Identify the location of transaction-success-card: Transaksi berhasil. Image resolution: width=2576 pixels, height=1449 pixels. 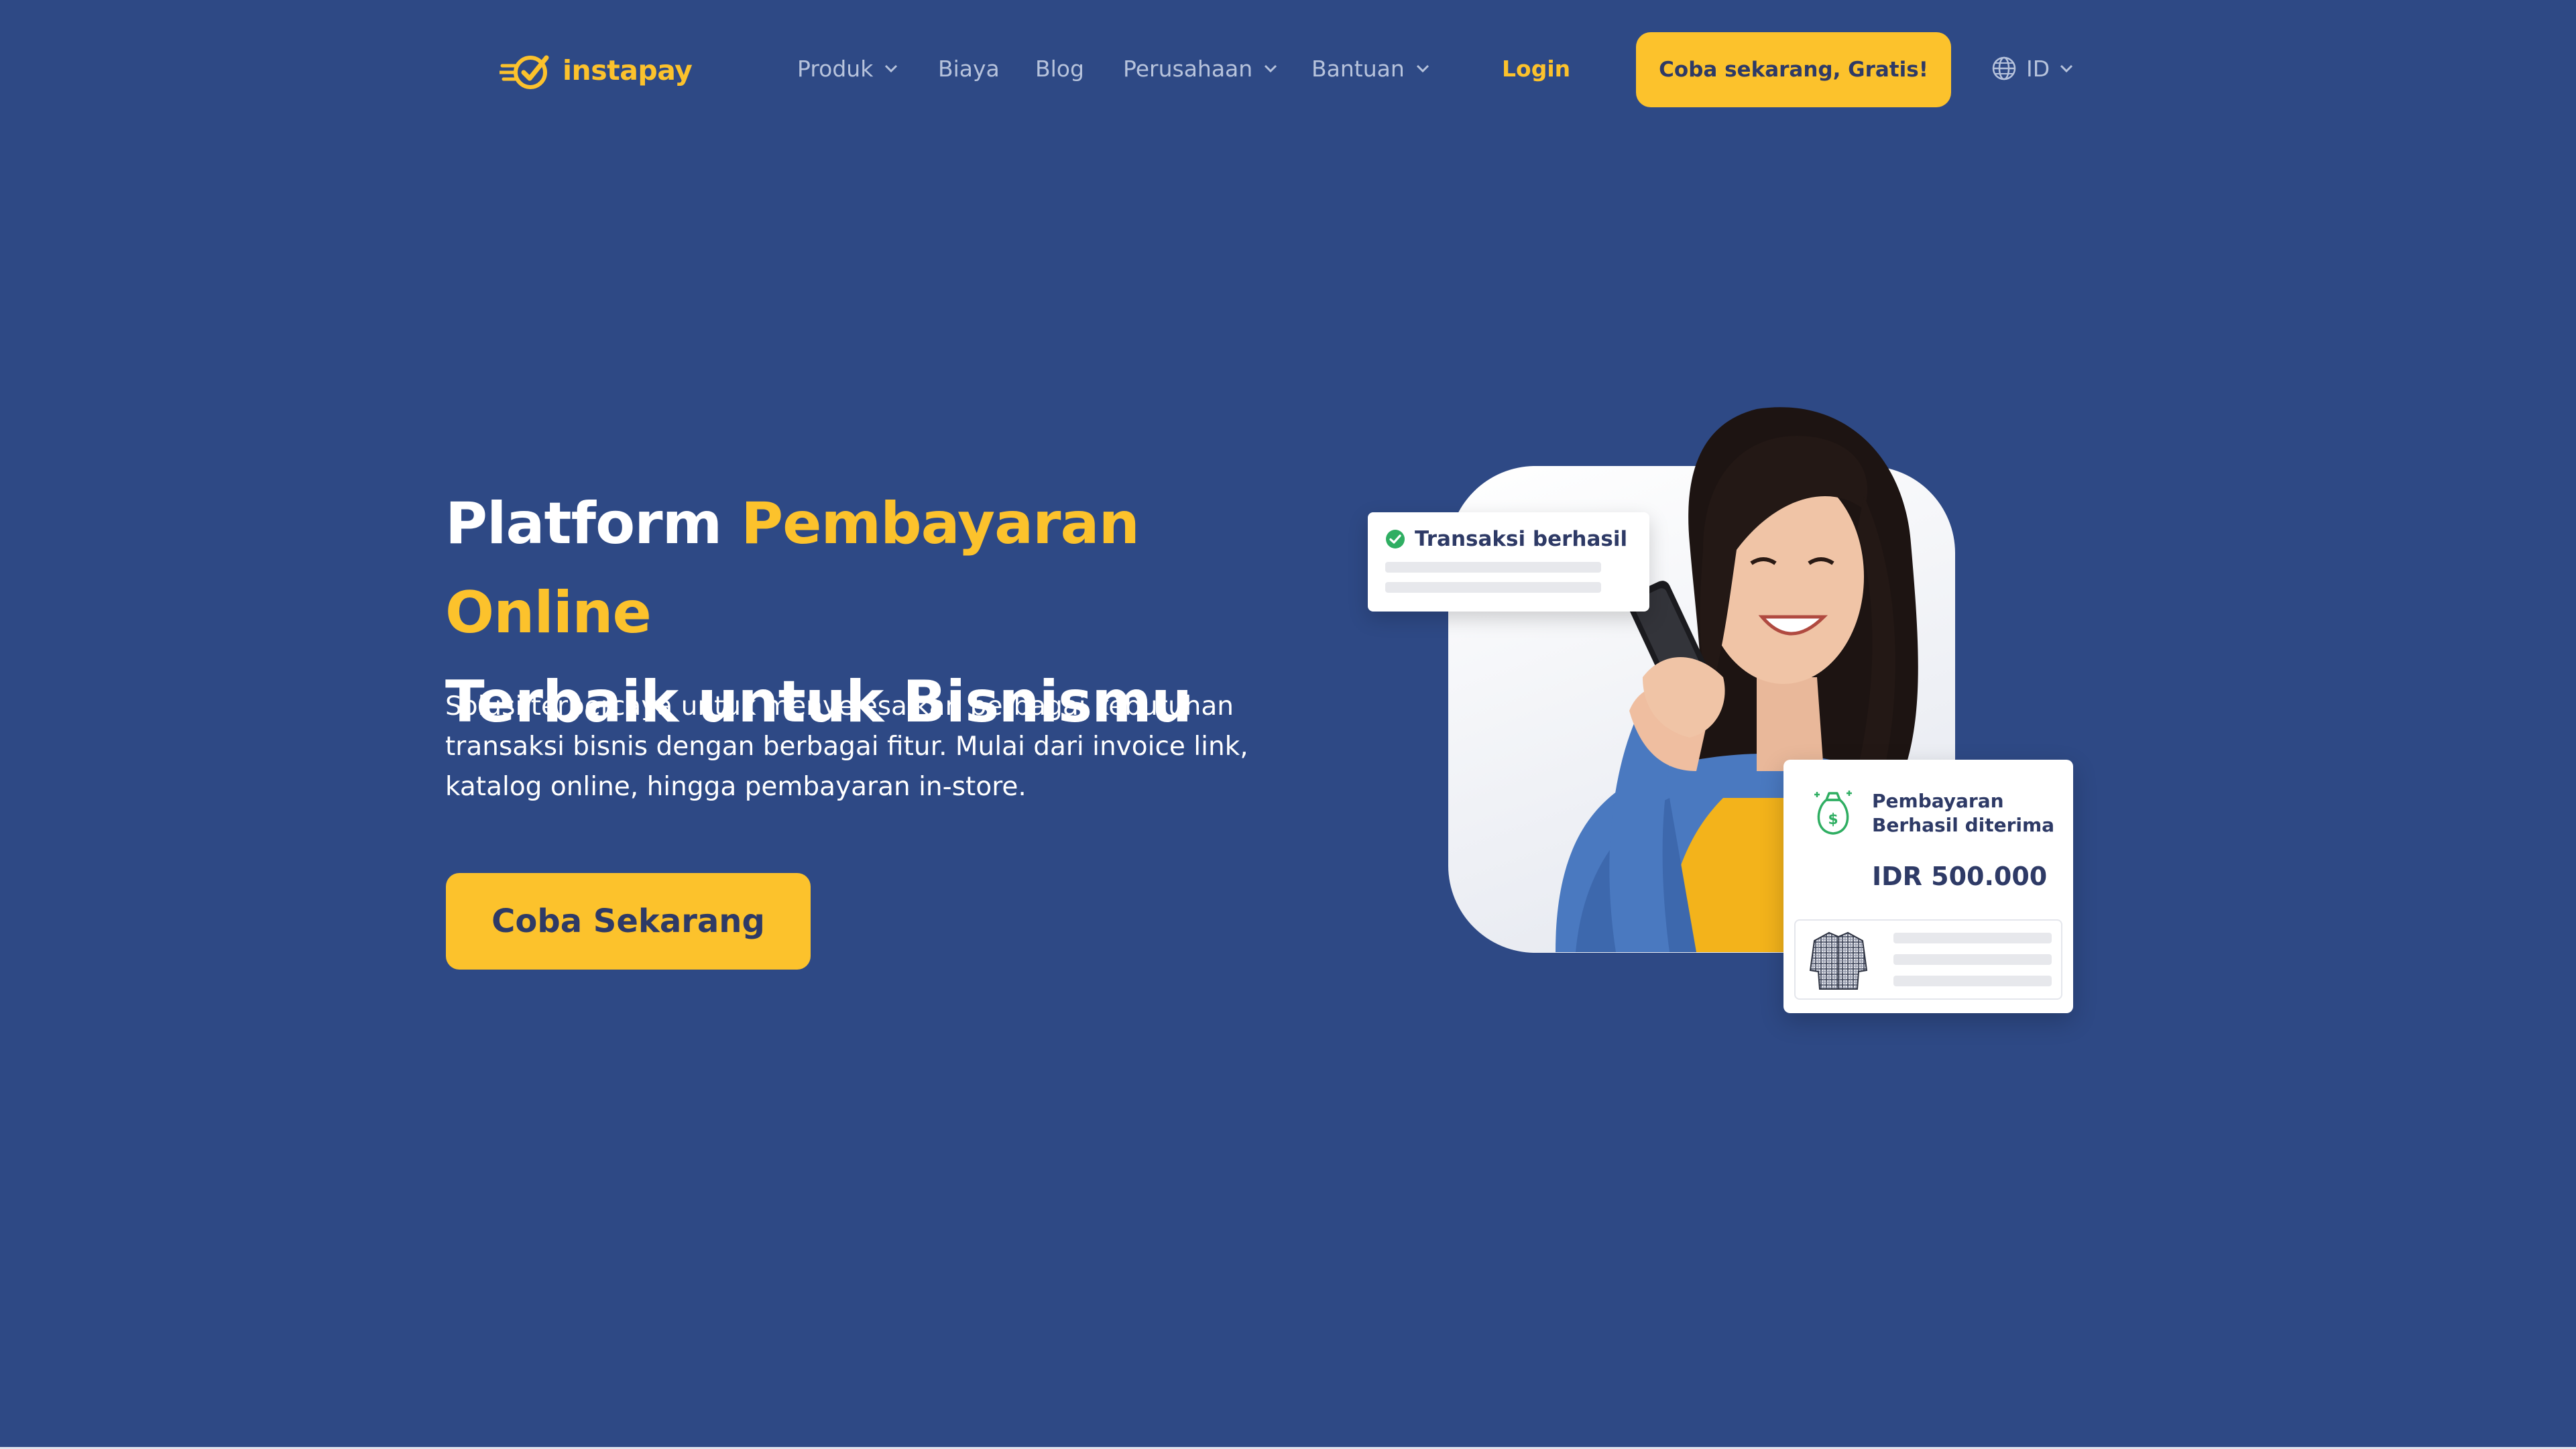
(1508, 562).